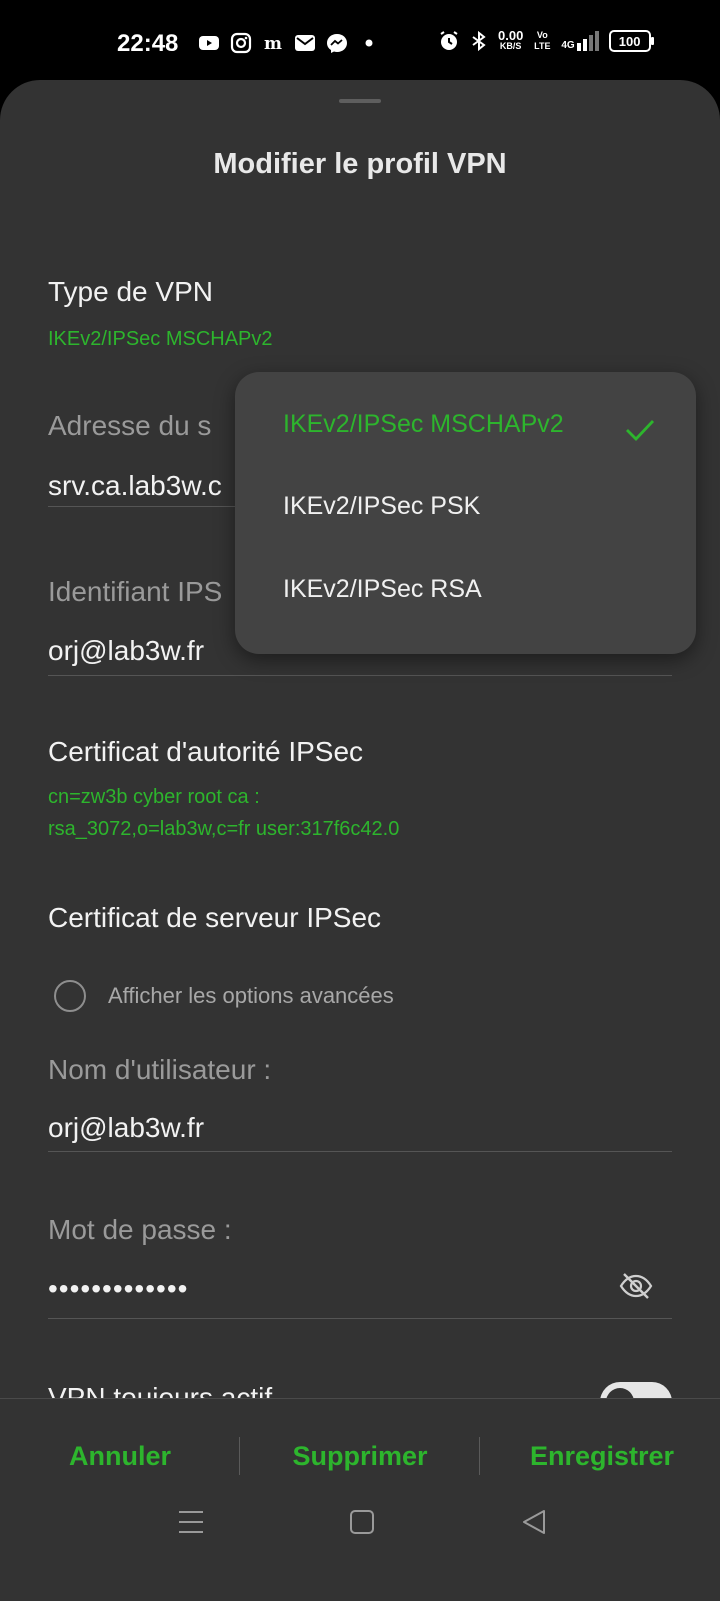  What do you see at coordinates (360, 1499) in the screenshot?
I see `action-bar: Annuler Supprimer Enregistrer` at bounding box center [360, 1499].